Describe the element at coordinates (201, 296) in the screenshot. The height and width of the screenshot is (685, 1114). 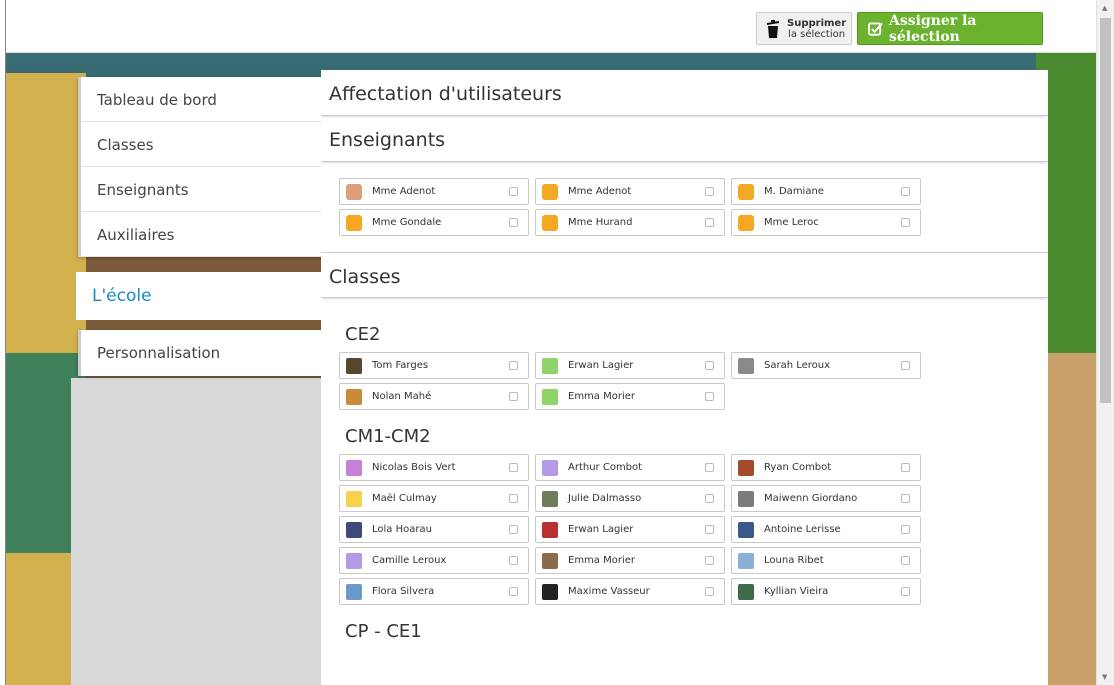
I see `sidebar-item-ecole: L'école` at that location.